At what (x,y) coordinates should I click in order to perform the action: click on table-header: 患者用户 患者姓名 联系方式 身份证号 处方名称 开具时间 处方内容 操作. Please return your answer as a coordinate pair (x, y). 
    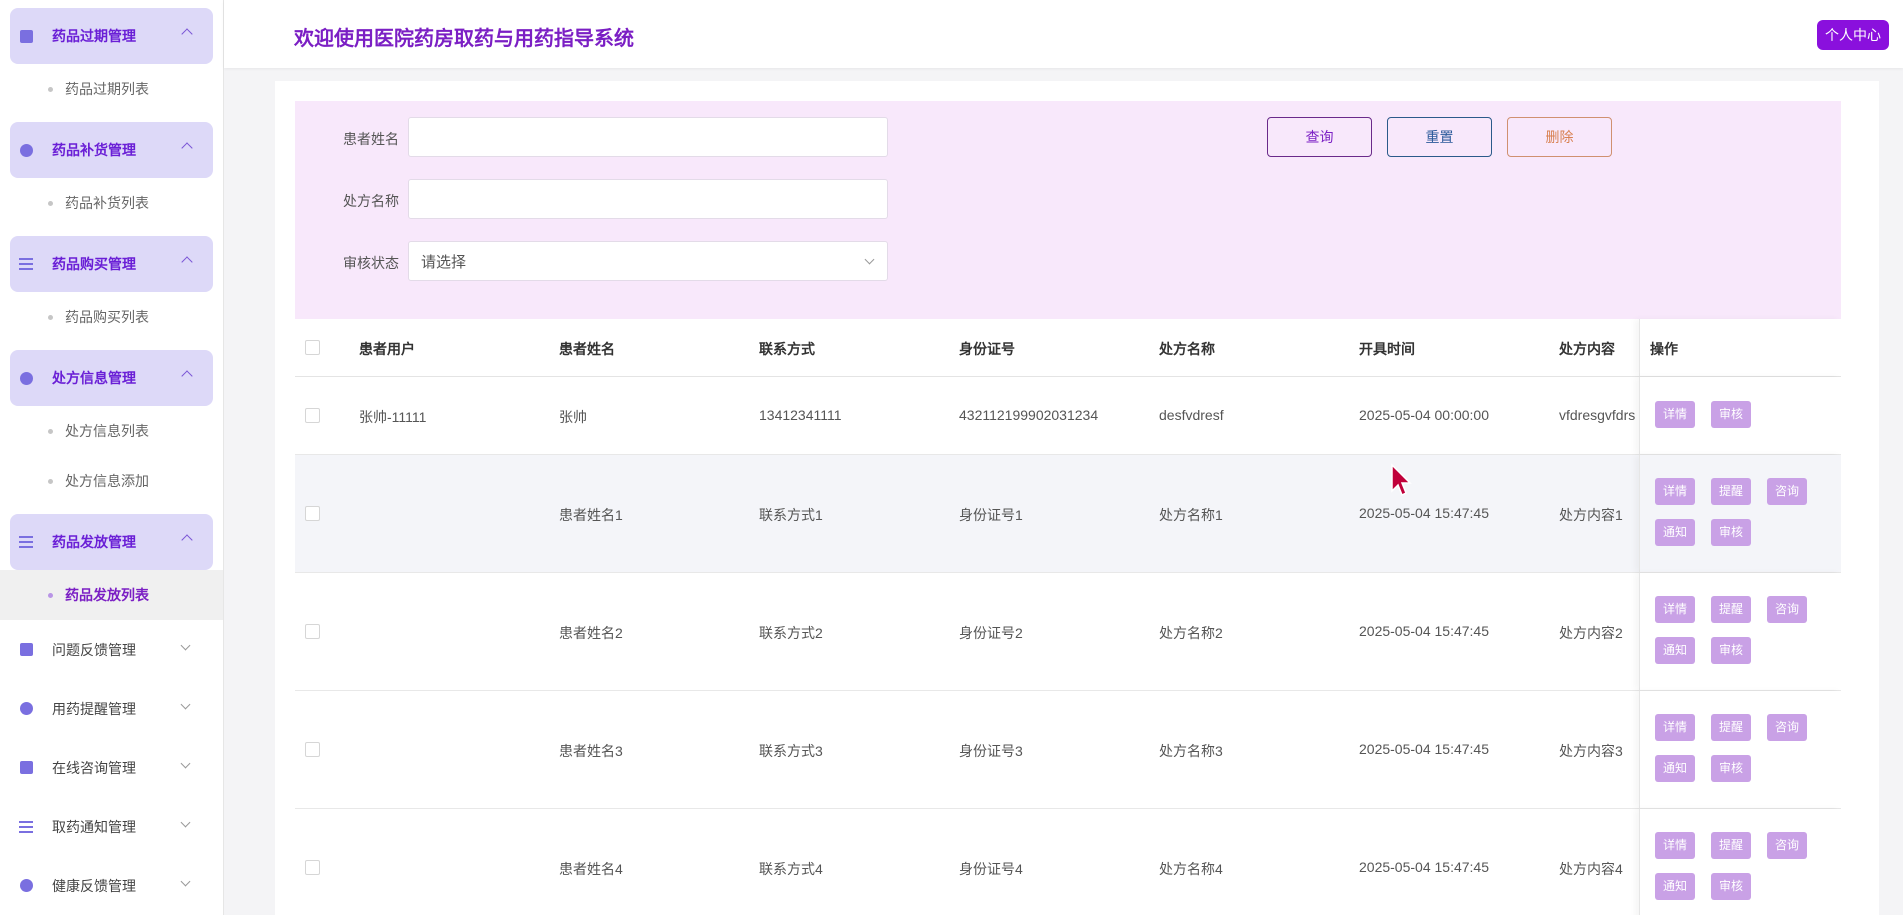
    Looking at the image, I should click on (1068, 348).